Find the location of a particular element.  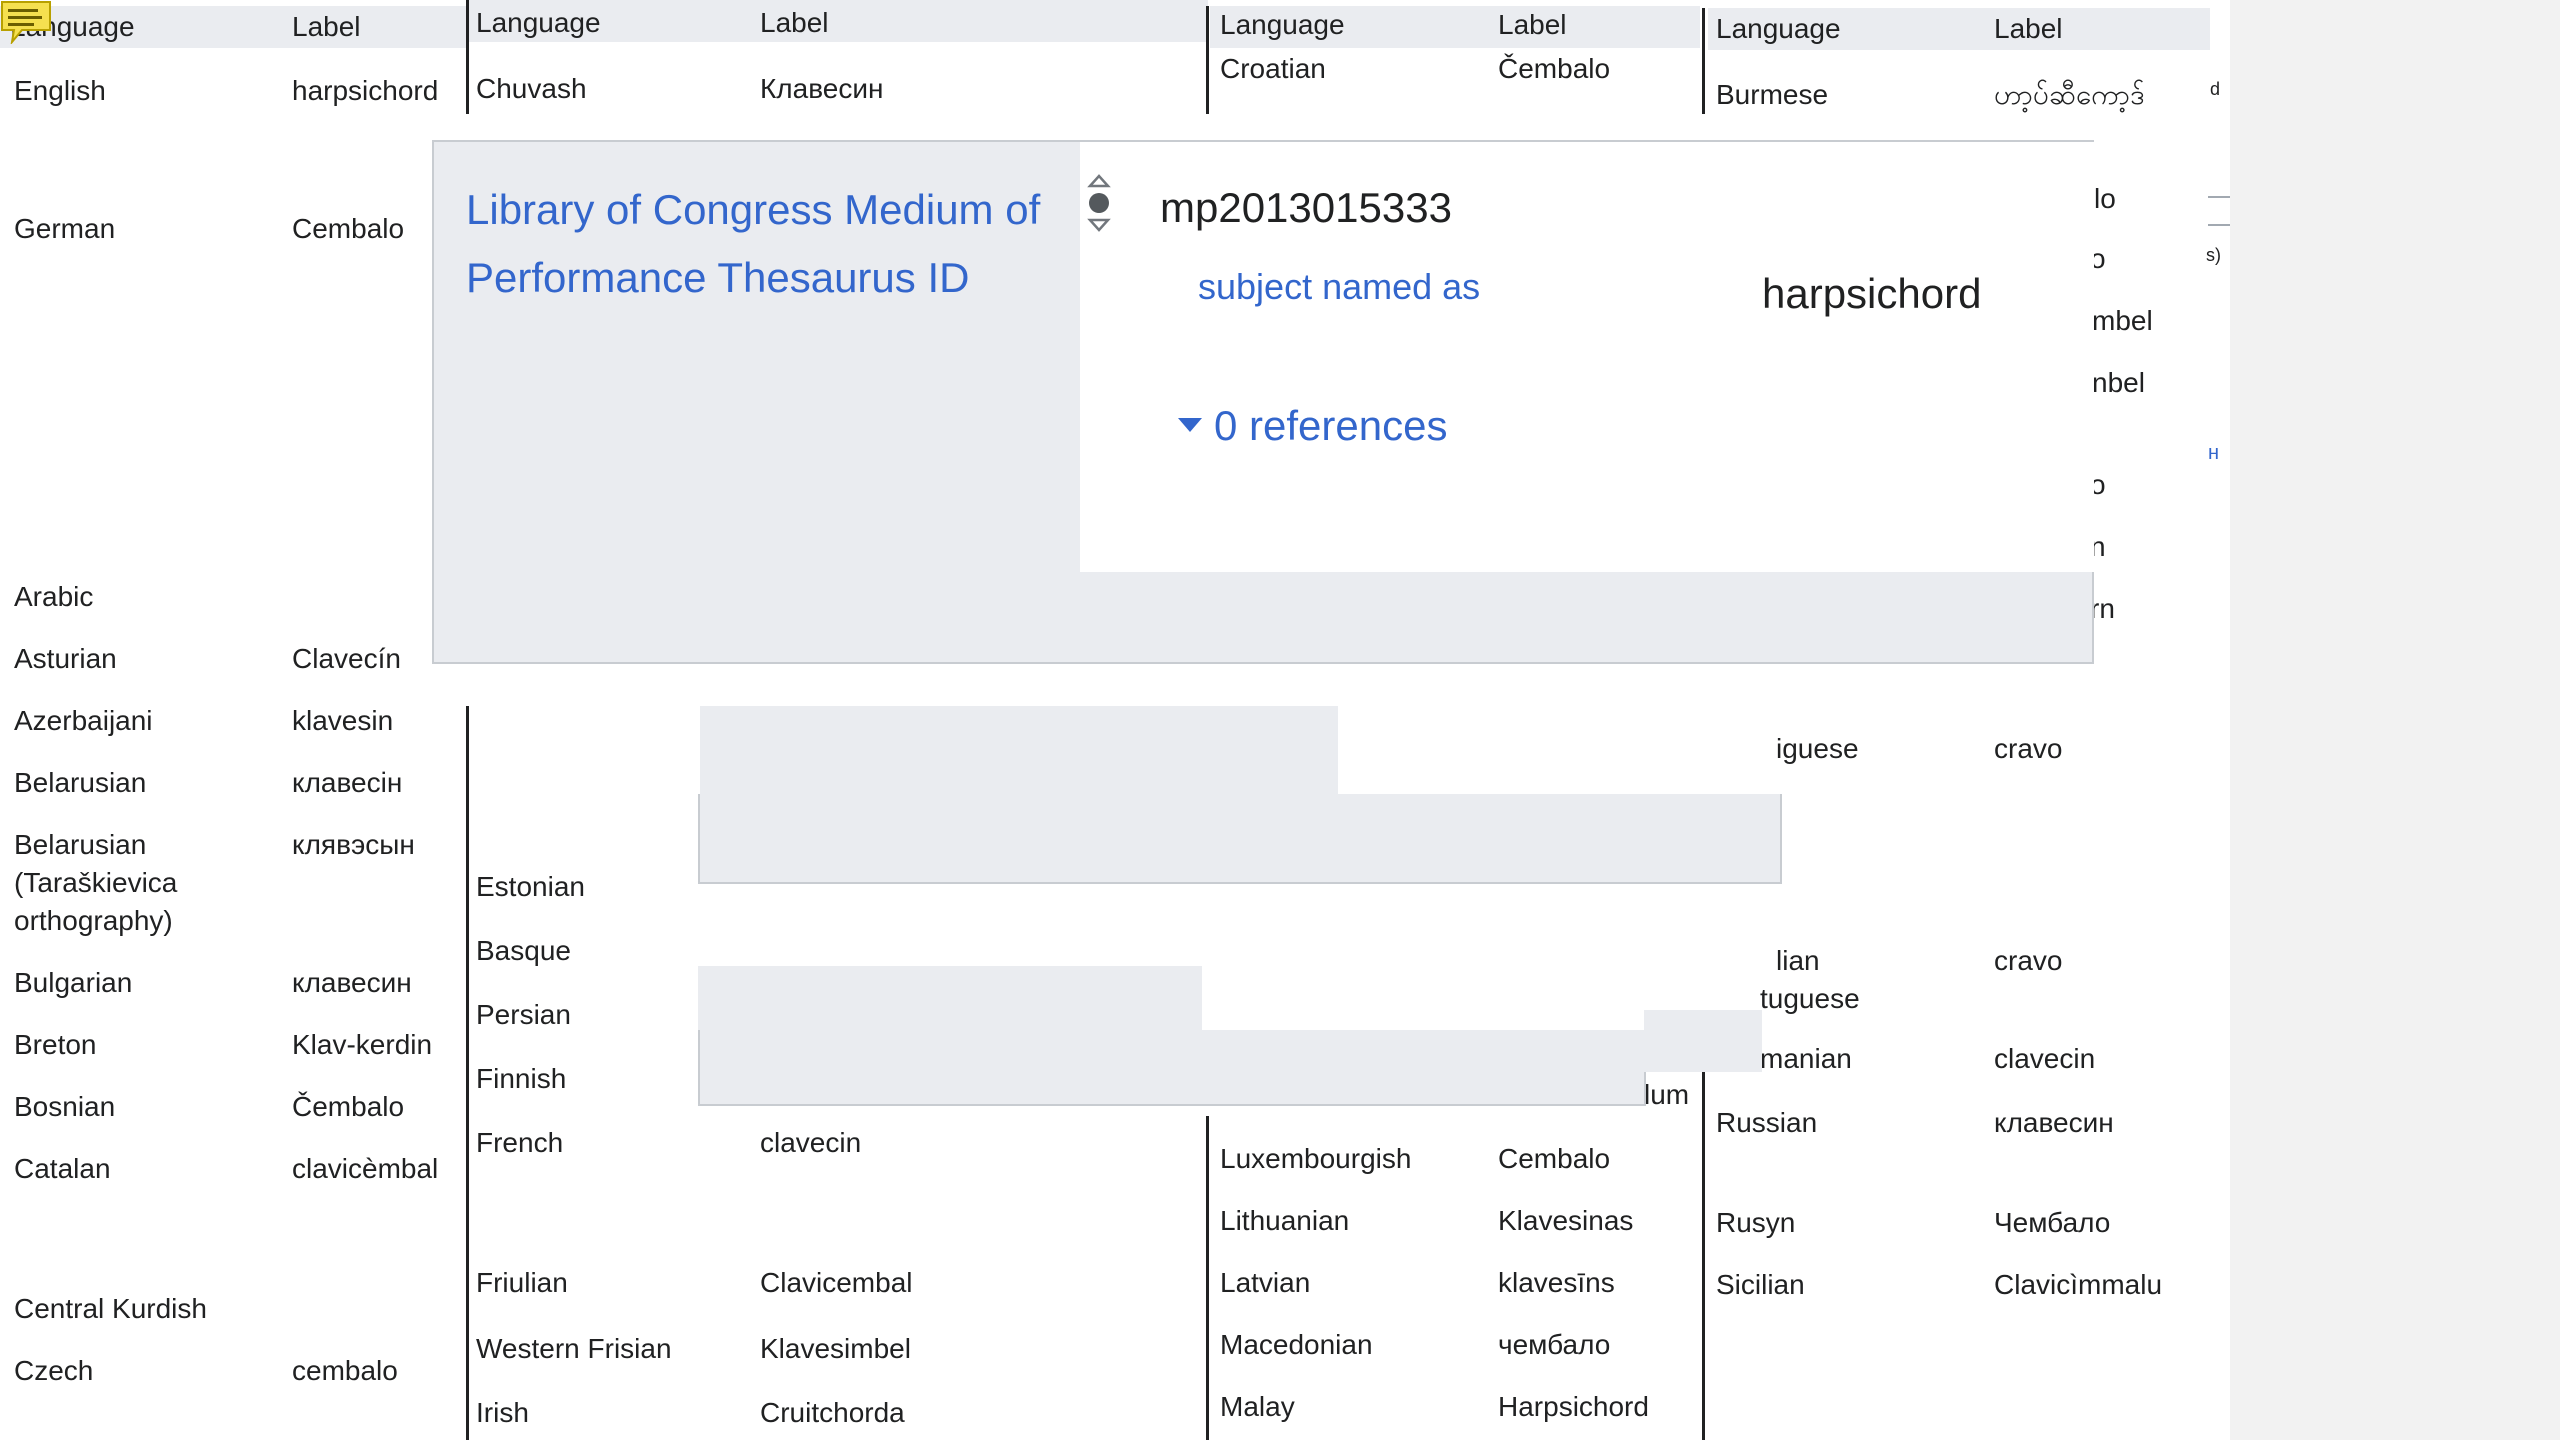

caret-down-icon is located at coordinates (1190, 425).